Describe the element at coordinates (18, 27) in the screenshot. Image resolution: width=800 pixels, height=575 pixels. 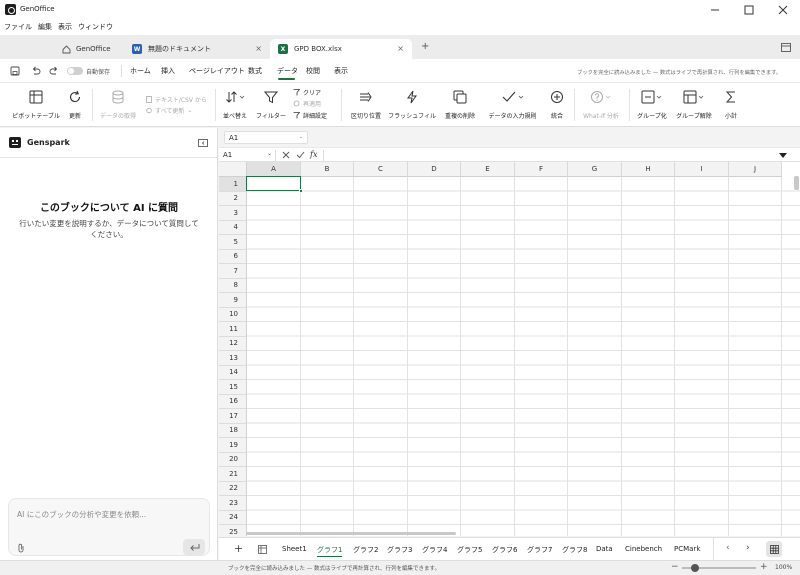
I see `menu-file: ファイル` at that location.